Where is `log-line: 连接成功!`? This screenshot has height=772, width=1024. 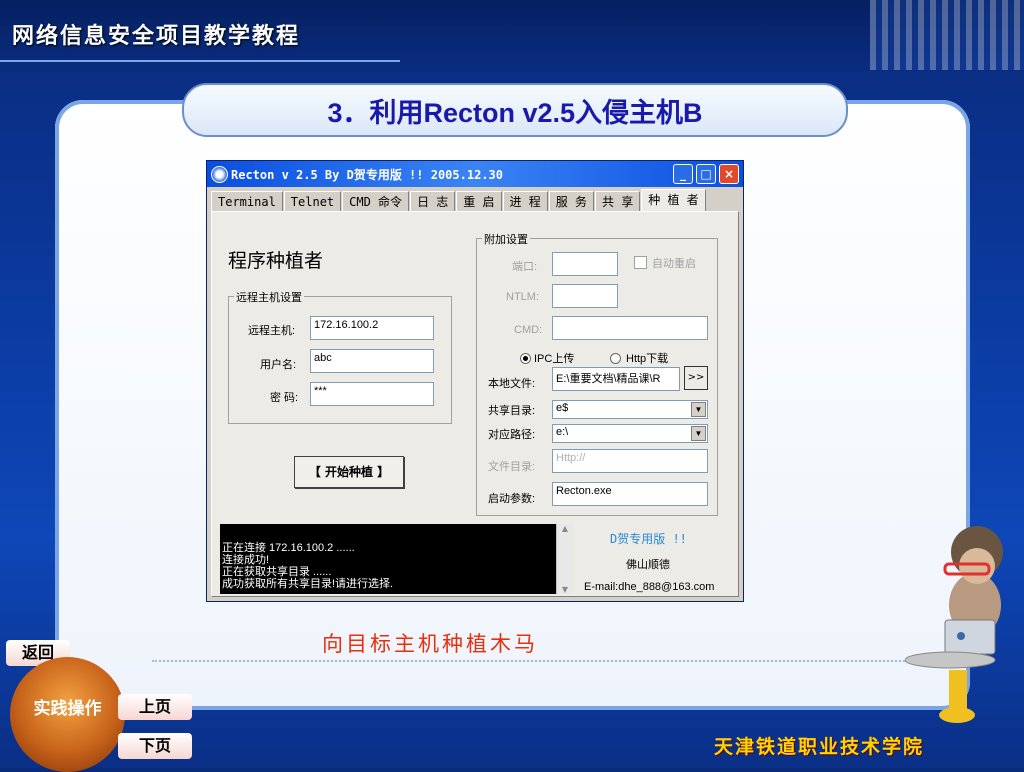 log-line: 连接成功! is located at coordinates (246, 560).